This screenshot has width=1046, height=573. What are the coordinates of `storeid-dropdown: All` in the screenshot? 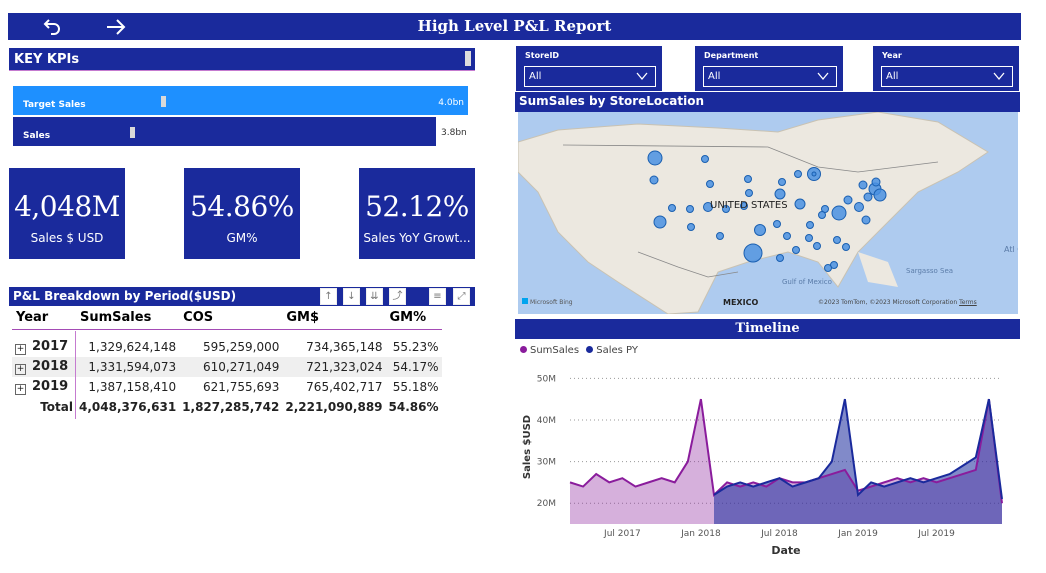 It's located at (590, 76).